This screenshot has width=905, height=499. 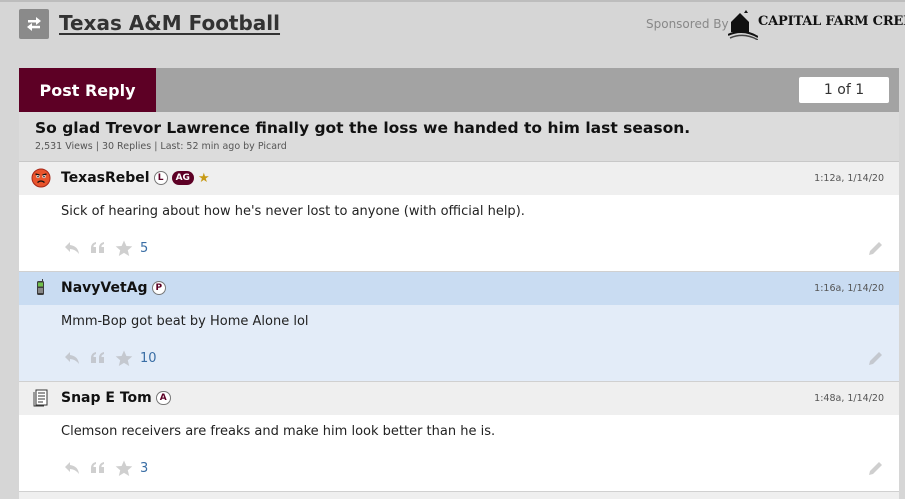 What do you see at coordinates (163, 398) in the screenshot?
I see `account-badge: A` at bounding box center [163, 398].